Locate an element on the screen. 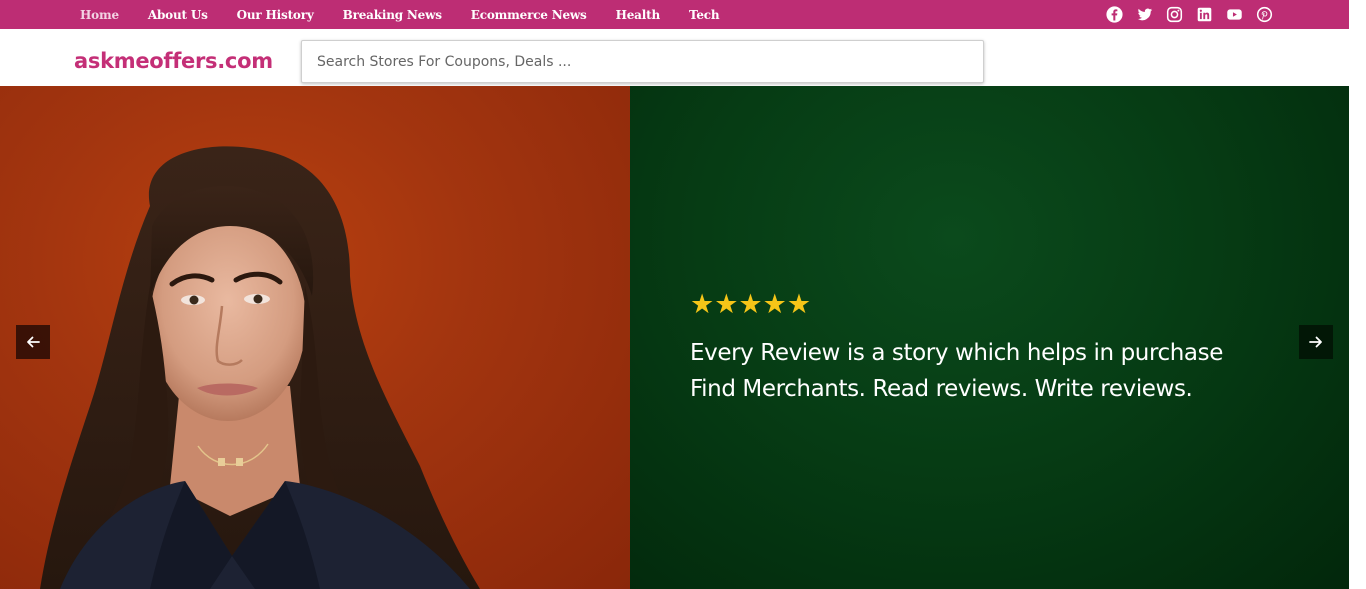 This screenshot has height=589, width=1366. nav-health: Health is located at coordinates (638, 15).